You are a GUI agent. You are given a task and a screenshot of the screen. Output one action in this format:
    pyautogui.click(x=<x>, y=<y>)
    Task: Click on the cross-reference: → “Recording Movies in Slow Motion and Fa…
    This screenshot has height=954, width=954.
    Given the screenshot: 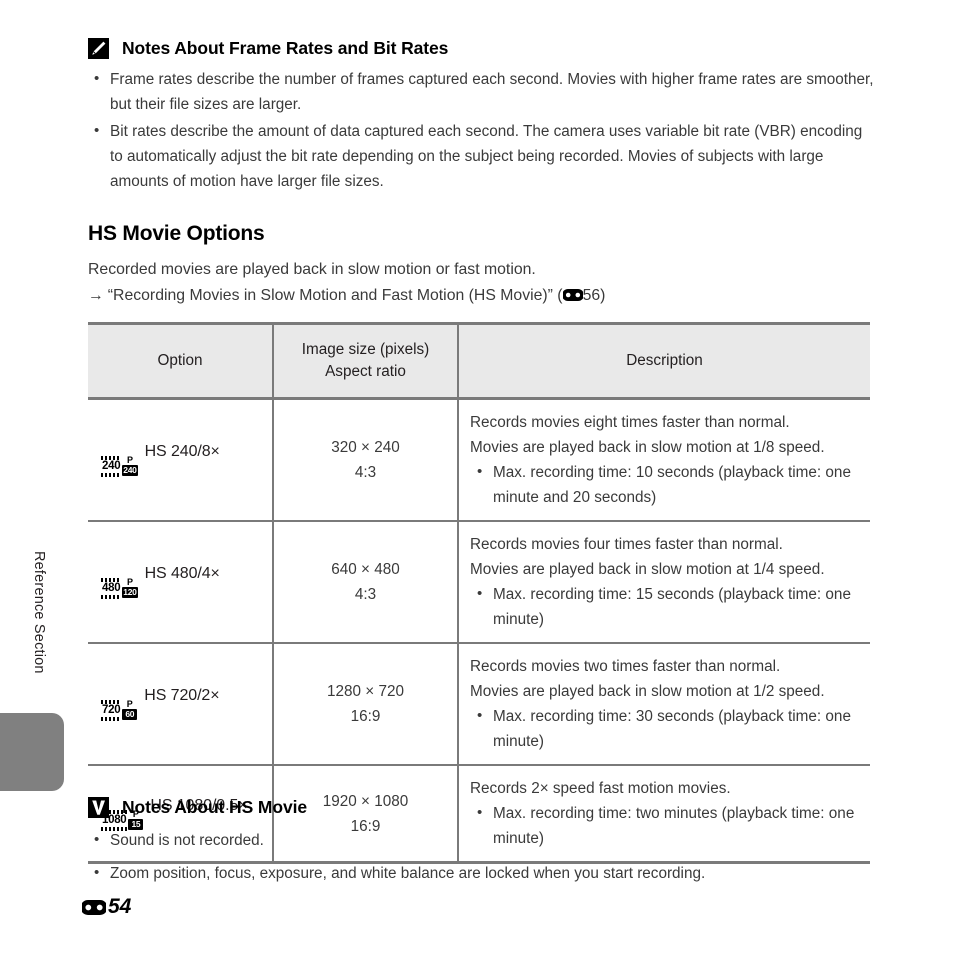 What is the action you would take?
    pyautogui.click(x=483, y=296)
    